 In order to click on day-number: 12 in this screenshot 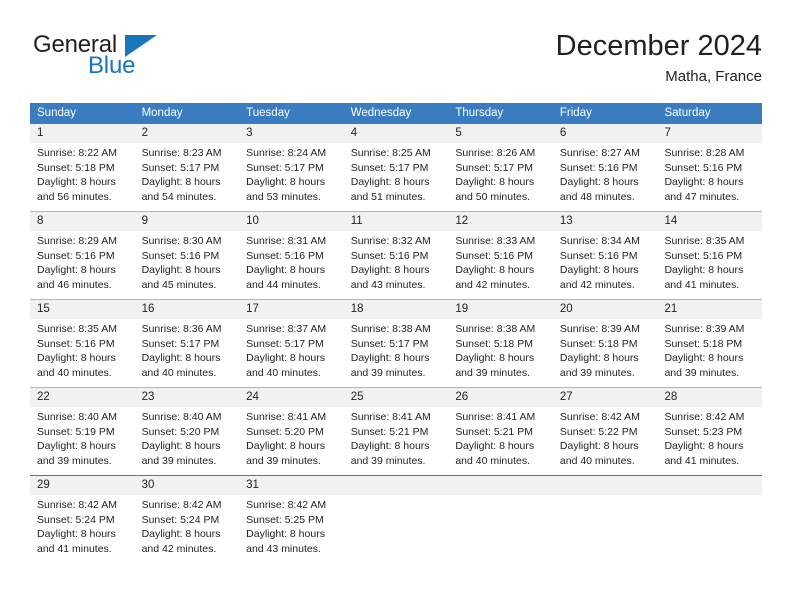, I will do `click(500, 221)`.